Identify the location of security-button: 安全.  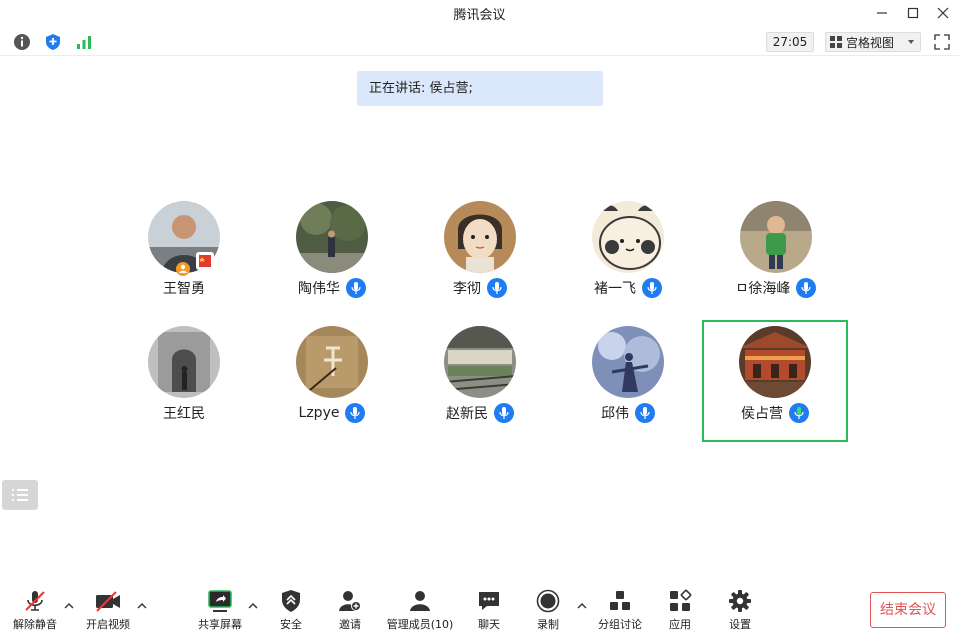
(291, 610).